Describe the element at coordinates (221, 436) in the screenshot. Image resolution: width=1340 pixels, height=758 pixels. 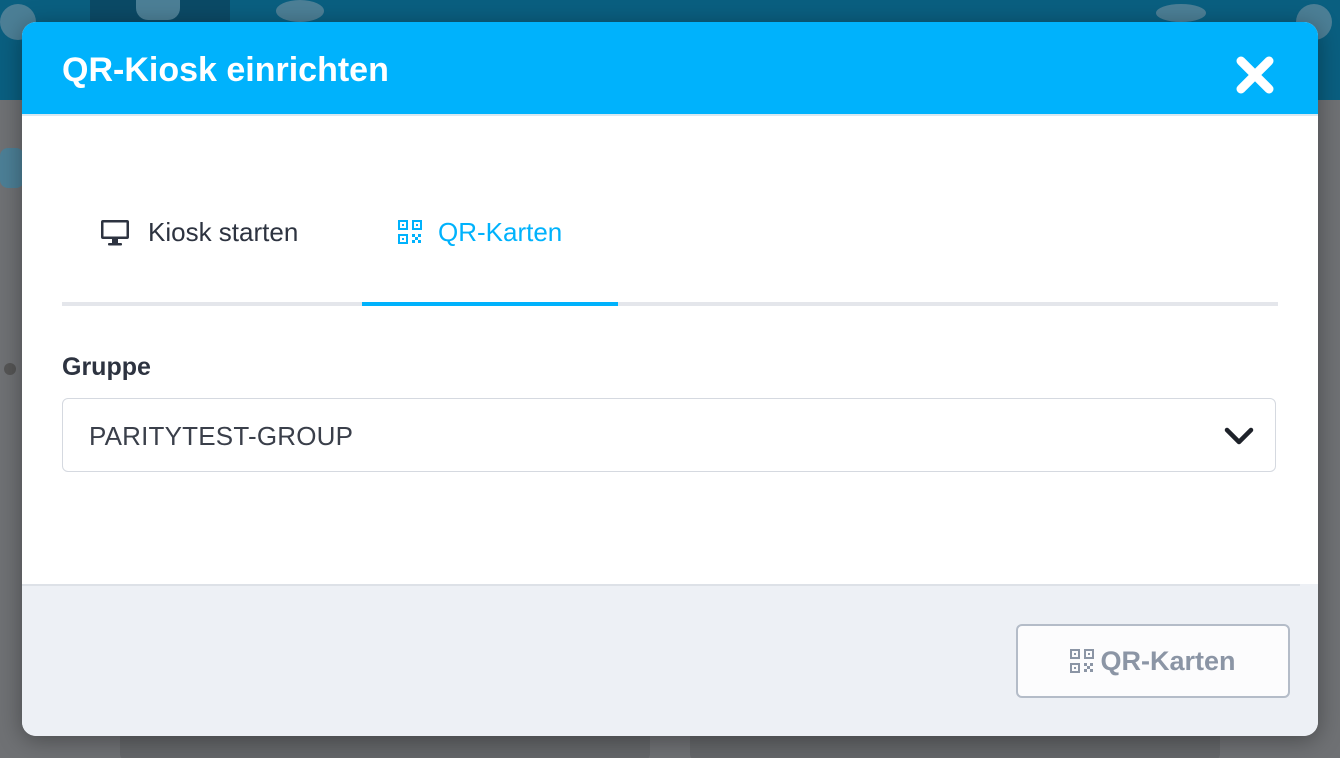
I see `group-select-value: PARITYTEST-GROUP` at that location.